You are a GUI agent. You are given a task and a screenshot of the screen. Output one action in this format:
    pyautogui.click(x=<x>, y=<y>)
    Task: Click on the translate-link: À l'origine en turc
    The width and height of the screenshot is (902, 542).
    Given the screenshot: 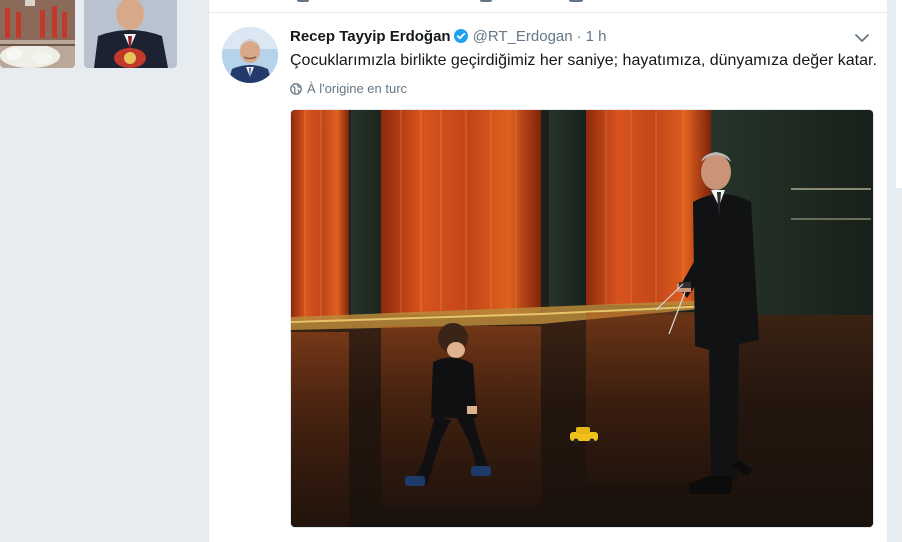 What is the action you would take?
    pyautogui.click(x=348, y=89)
    